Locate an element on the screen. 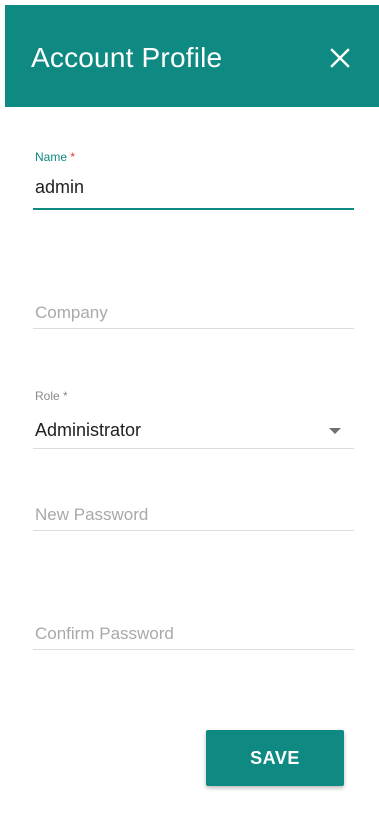  new-password-placeholder: New Password is located at coordinates (92, 514).